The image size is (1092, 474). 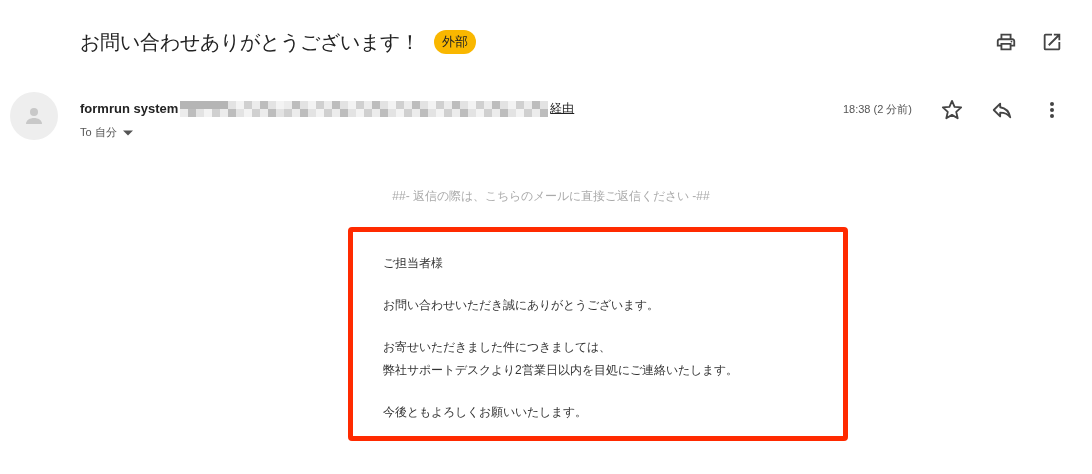 What do you see at coordinates (562, 108) in the screenshot?
I see `via-link: 経由` at bounding box center [562, 108].